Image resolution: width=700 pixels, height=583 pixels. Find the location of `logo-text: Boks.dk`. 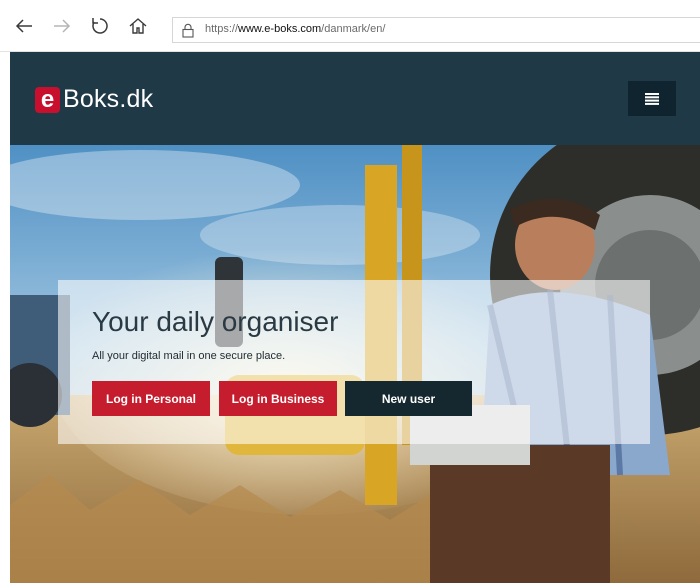

logo-text: Boks.dk is located at coordinates (108, 99).